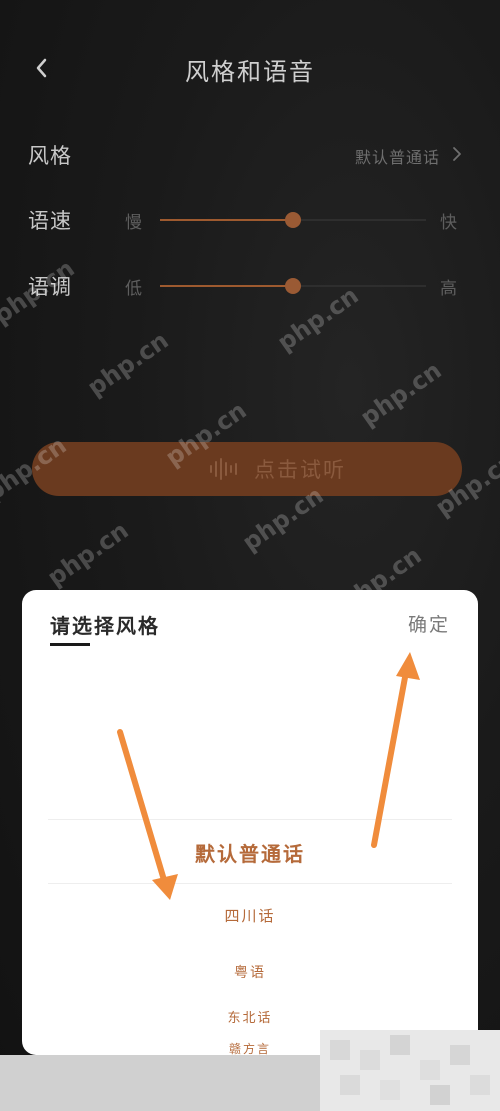 Image resolution: width=500 pixels, height=1111 pixels. Describe the element at coordinates (395, 750) in the screenshot. I see `up-arrow-icon` at that location.